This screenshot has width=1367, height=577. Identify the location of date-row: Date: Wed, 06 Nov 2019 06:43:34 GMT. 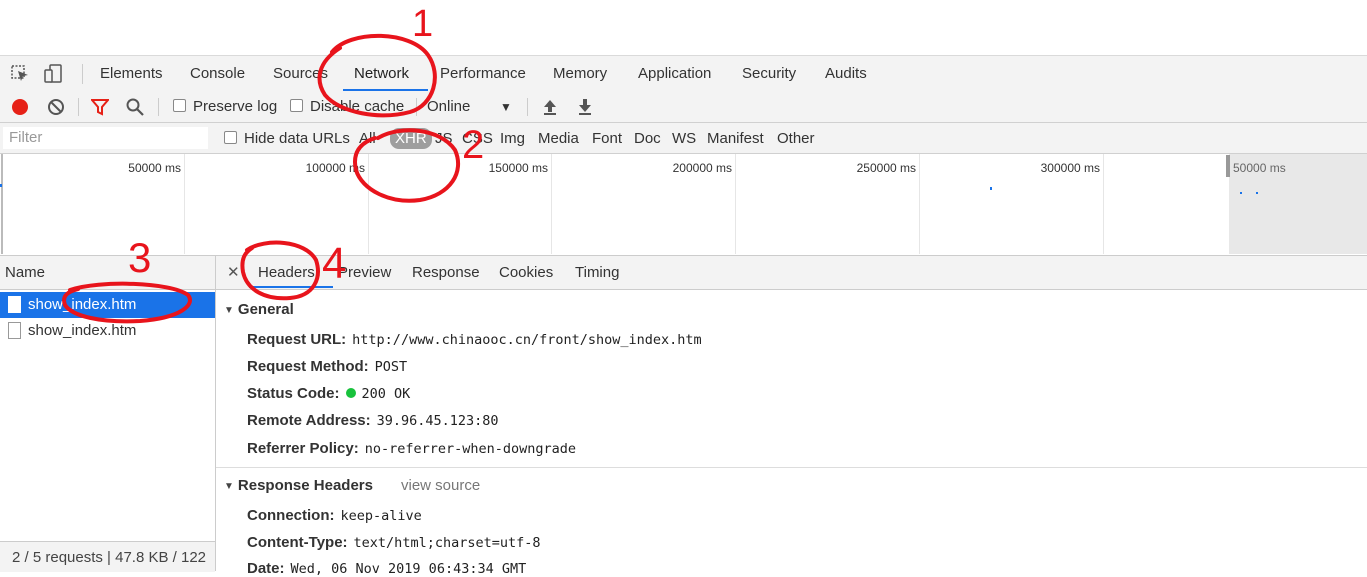
(386, 568).